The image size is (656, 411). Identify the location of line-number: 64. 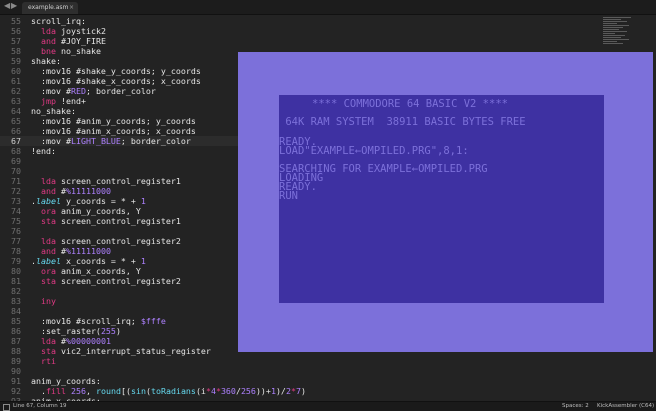
(16, 111).